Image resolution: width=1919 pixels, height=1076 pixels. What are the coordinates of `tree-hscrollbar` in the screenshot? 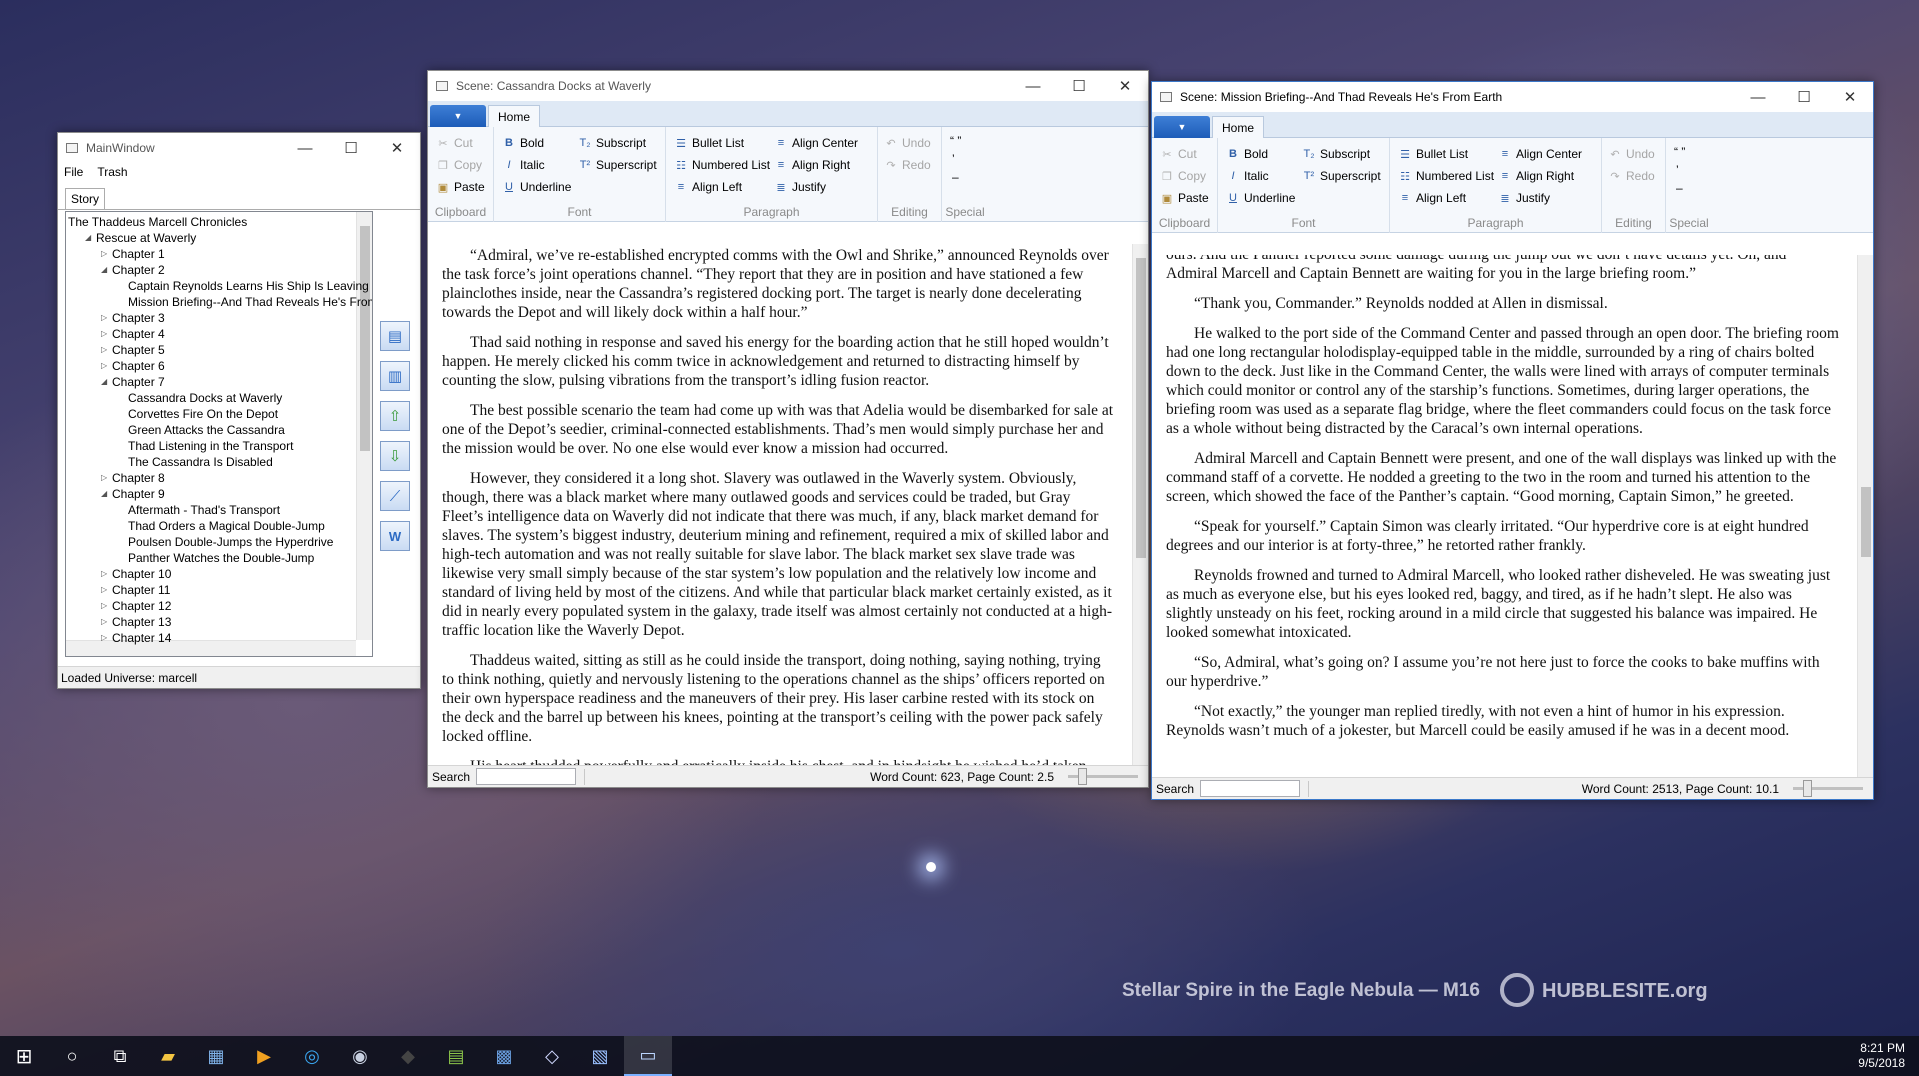 It's located at (211, 648).